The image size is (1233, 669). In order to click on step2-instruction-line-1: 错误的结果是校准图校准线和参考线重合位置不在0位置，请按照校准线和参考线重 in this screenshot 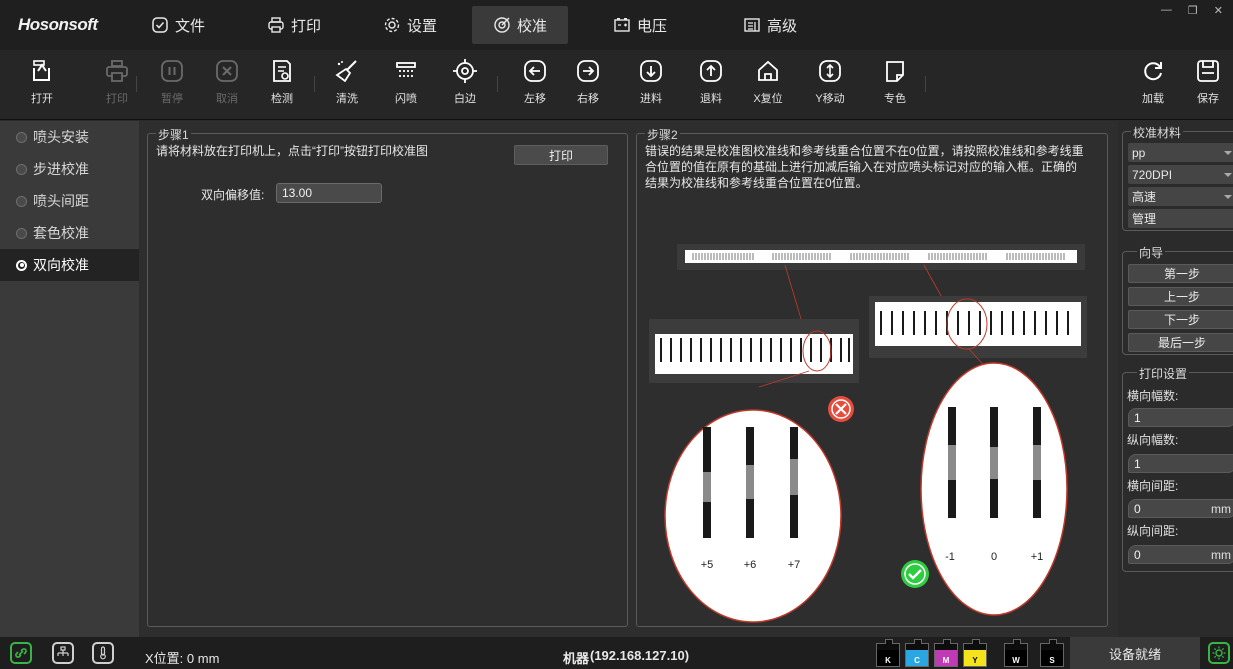, I will do `click(864, 151)`.